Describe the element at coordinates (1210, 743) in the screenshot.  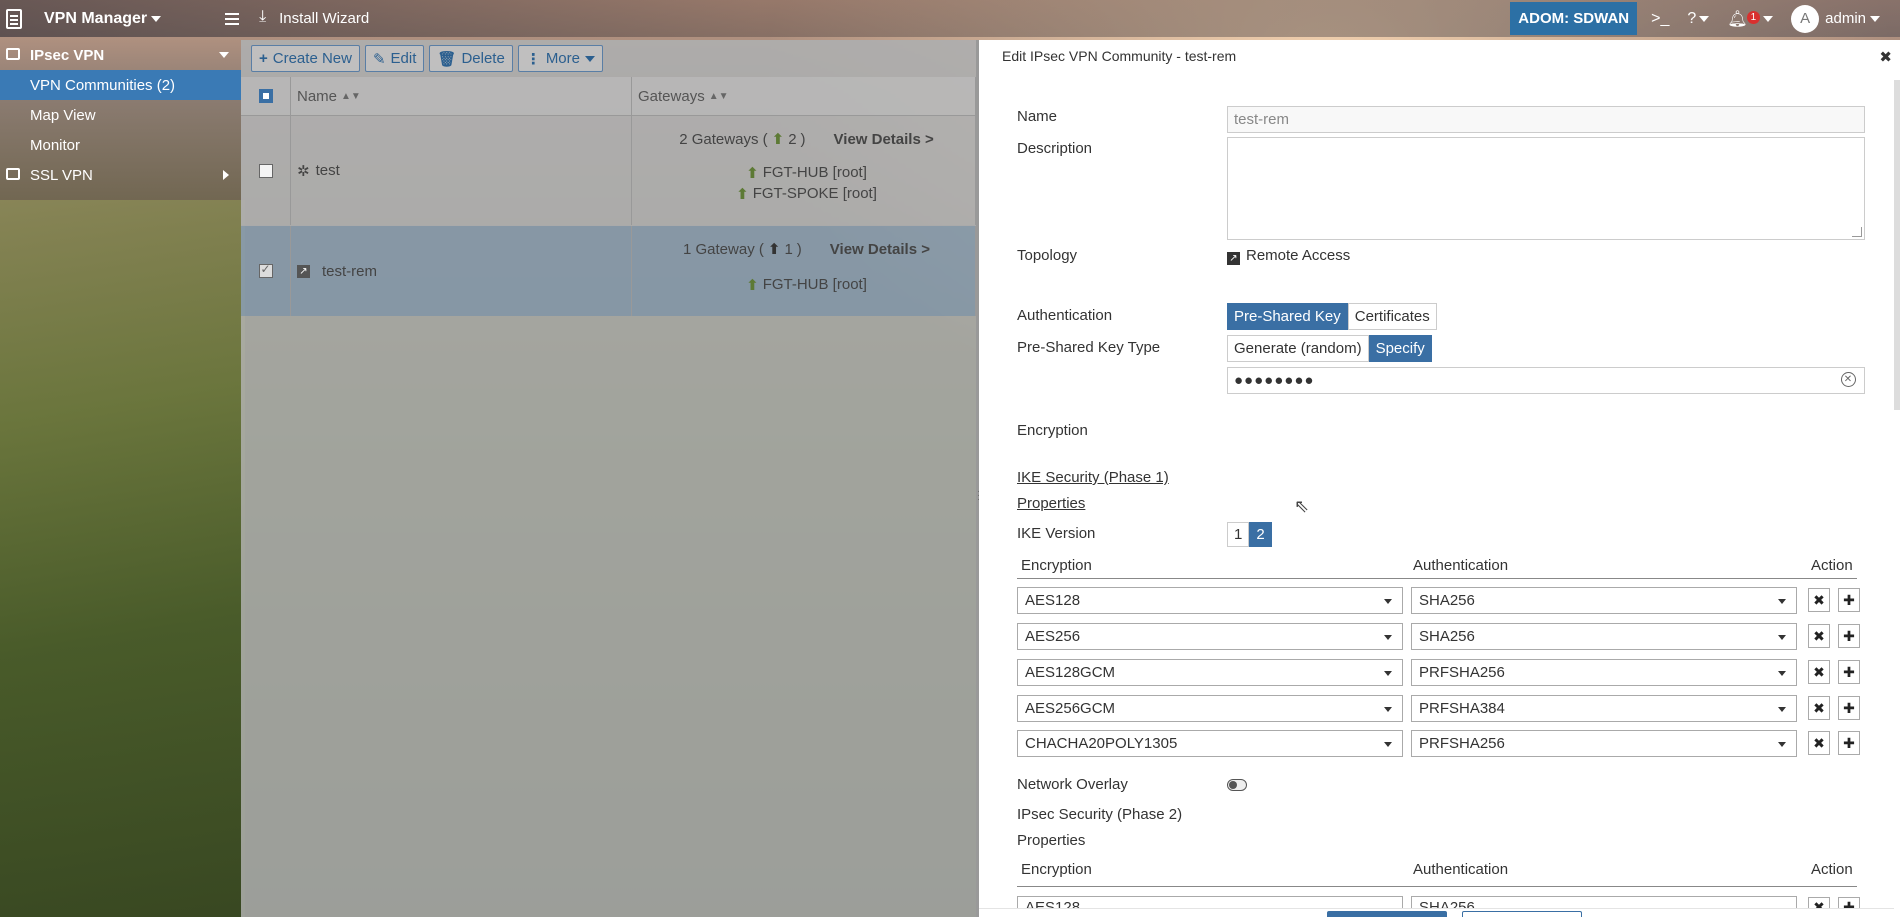
I see `phase1-encryption-select: CHACHA20POLY1305` at that location.